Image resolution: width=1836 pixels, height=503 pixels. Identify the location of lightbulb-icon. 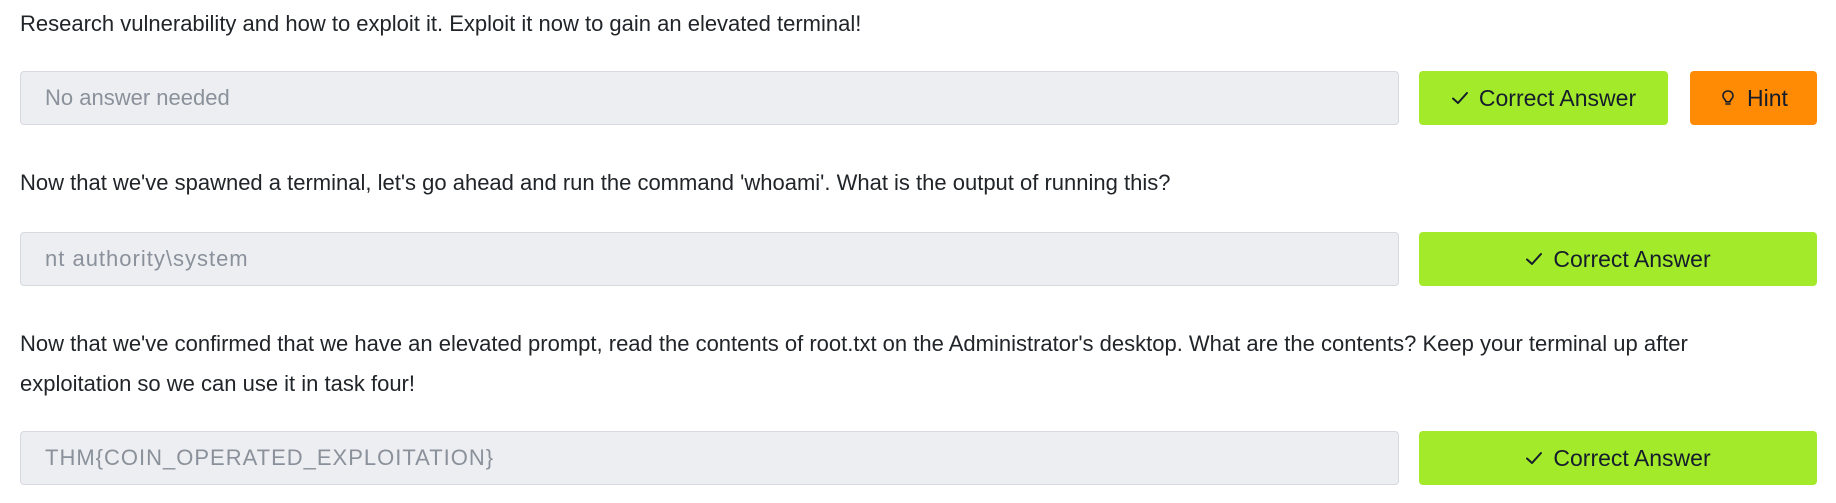
(1728, 98).